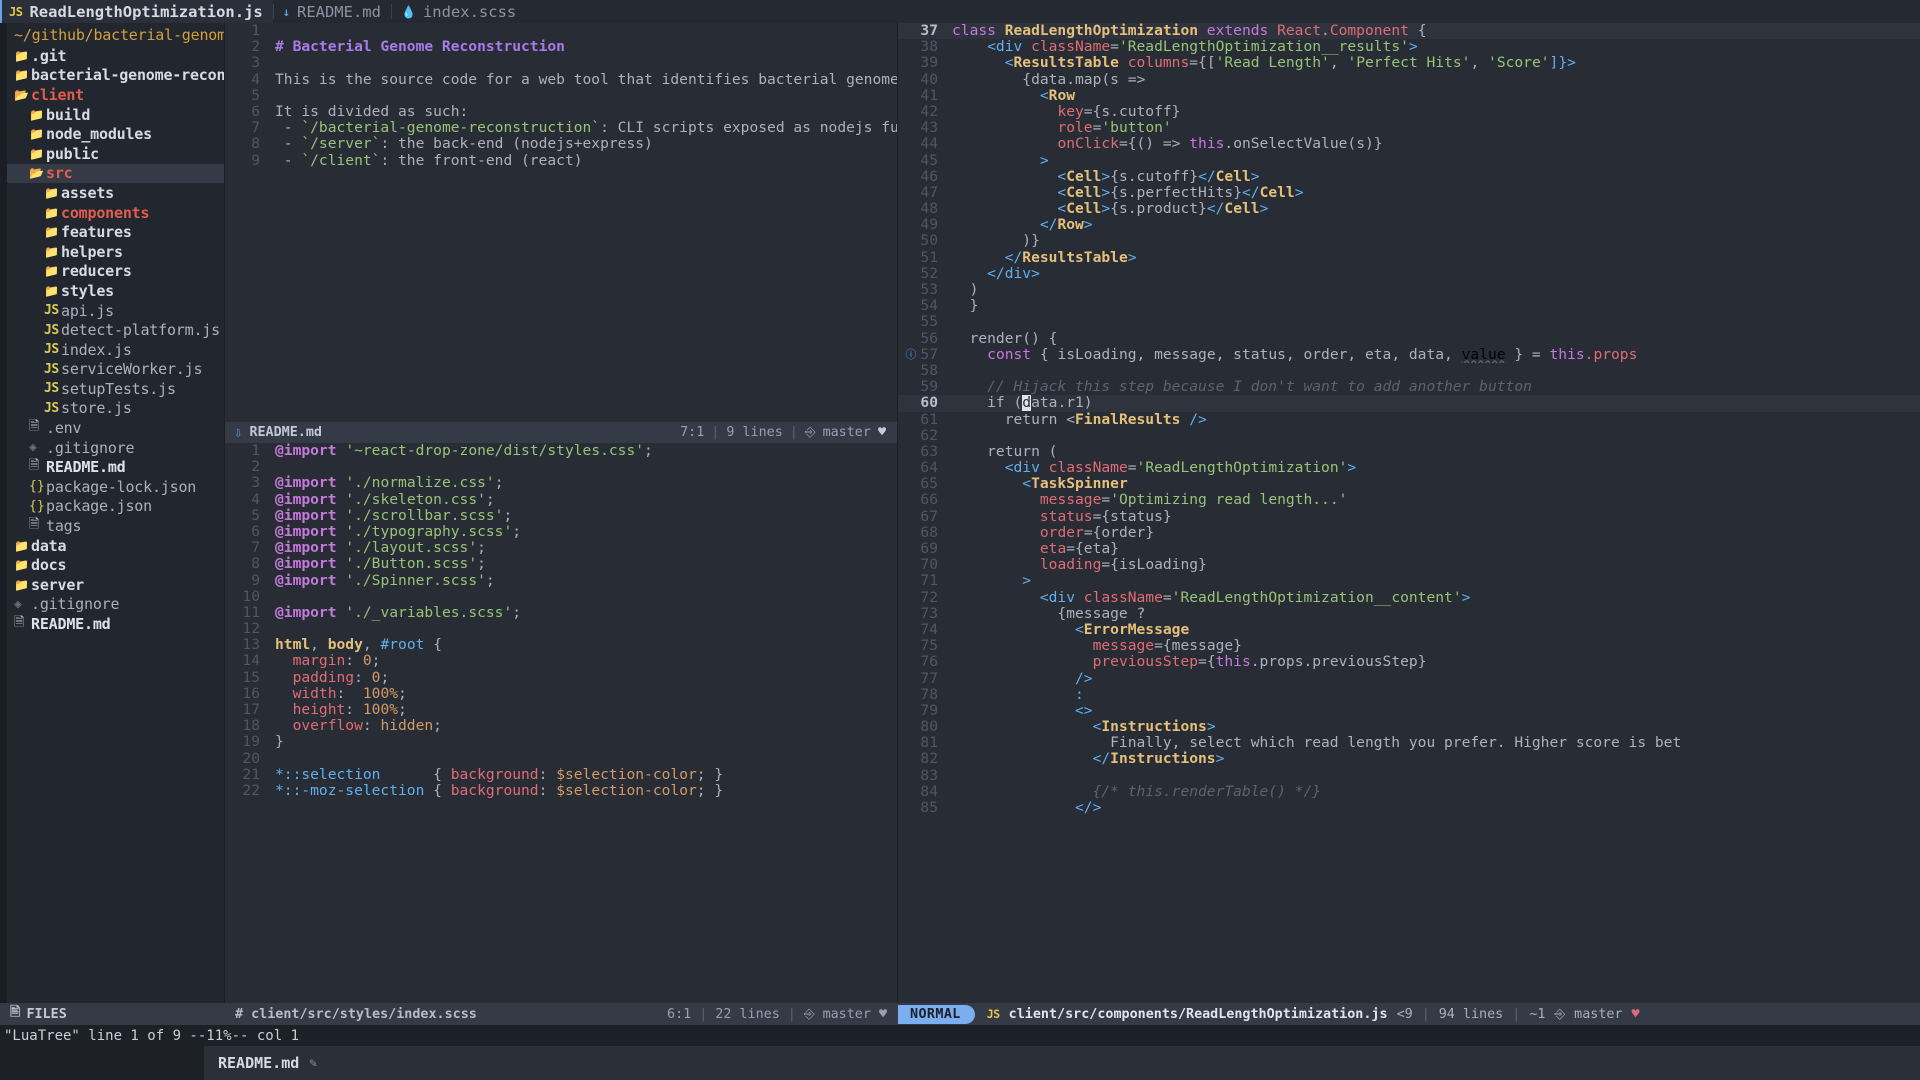 This screenshot has height=1080, width=1920. I want to click on tree-item-components: 📁 components, so click(112, 213).